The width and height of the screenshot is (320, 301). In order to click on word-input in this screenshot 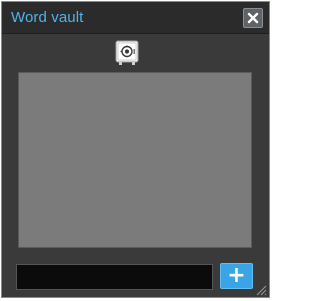, I will do `click(114, 277)`.